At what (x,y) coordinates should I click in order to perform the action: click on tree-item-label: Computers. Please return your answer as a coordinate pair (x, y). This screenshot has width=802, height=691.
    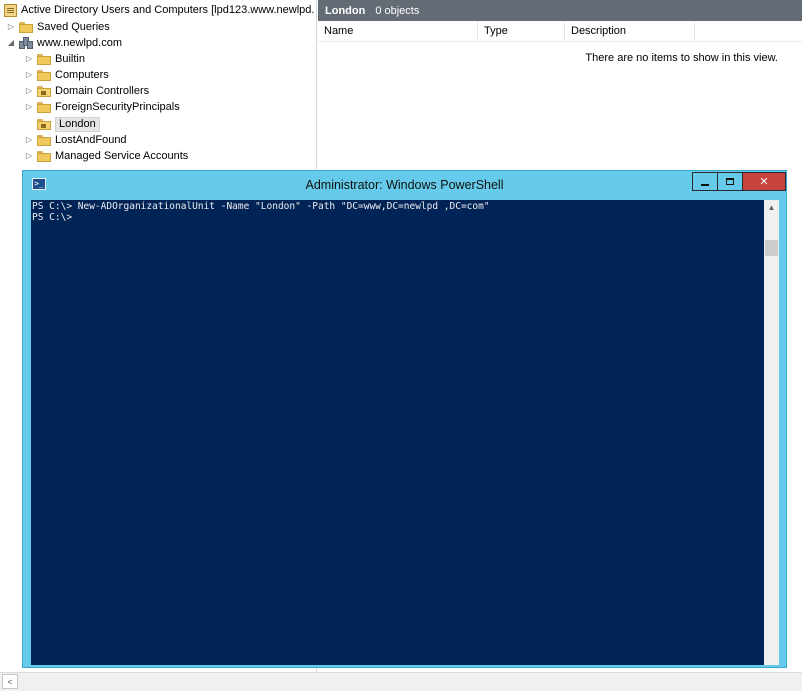
    Looking at the image, I should click on (82, 75).